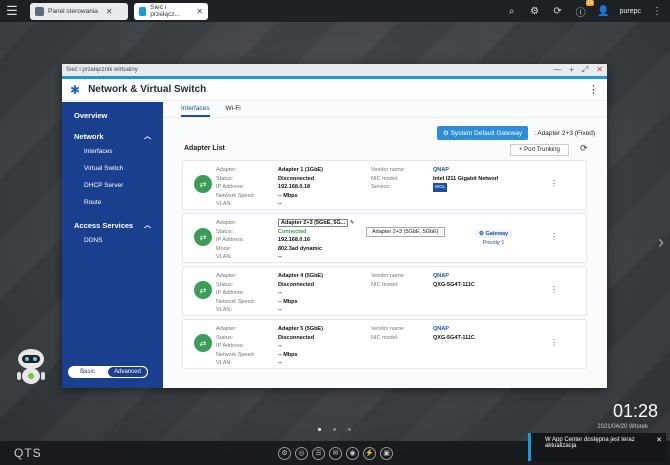 The image size is (670, 465). Describe the element at coordinates (440, 187) in the screenshot. I see `wol-badge: WOL` at that location.